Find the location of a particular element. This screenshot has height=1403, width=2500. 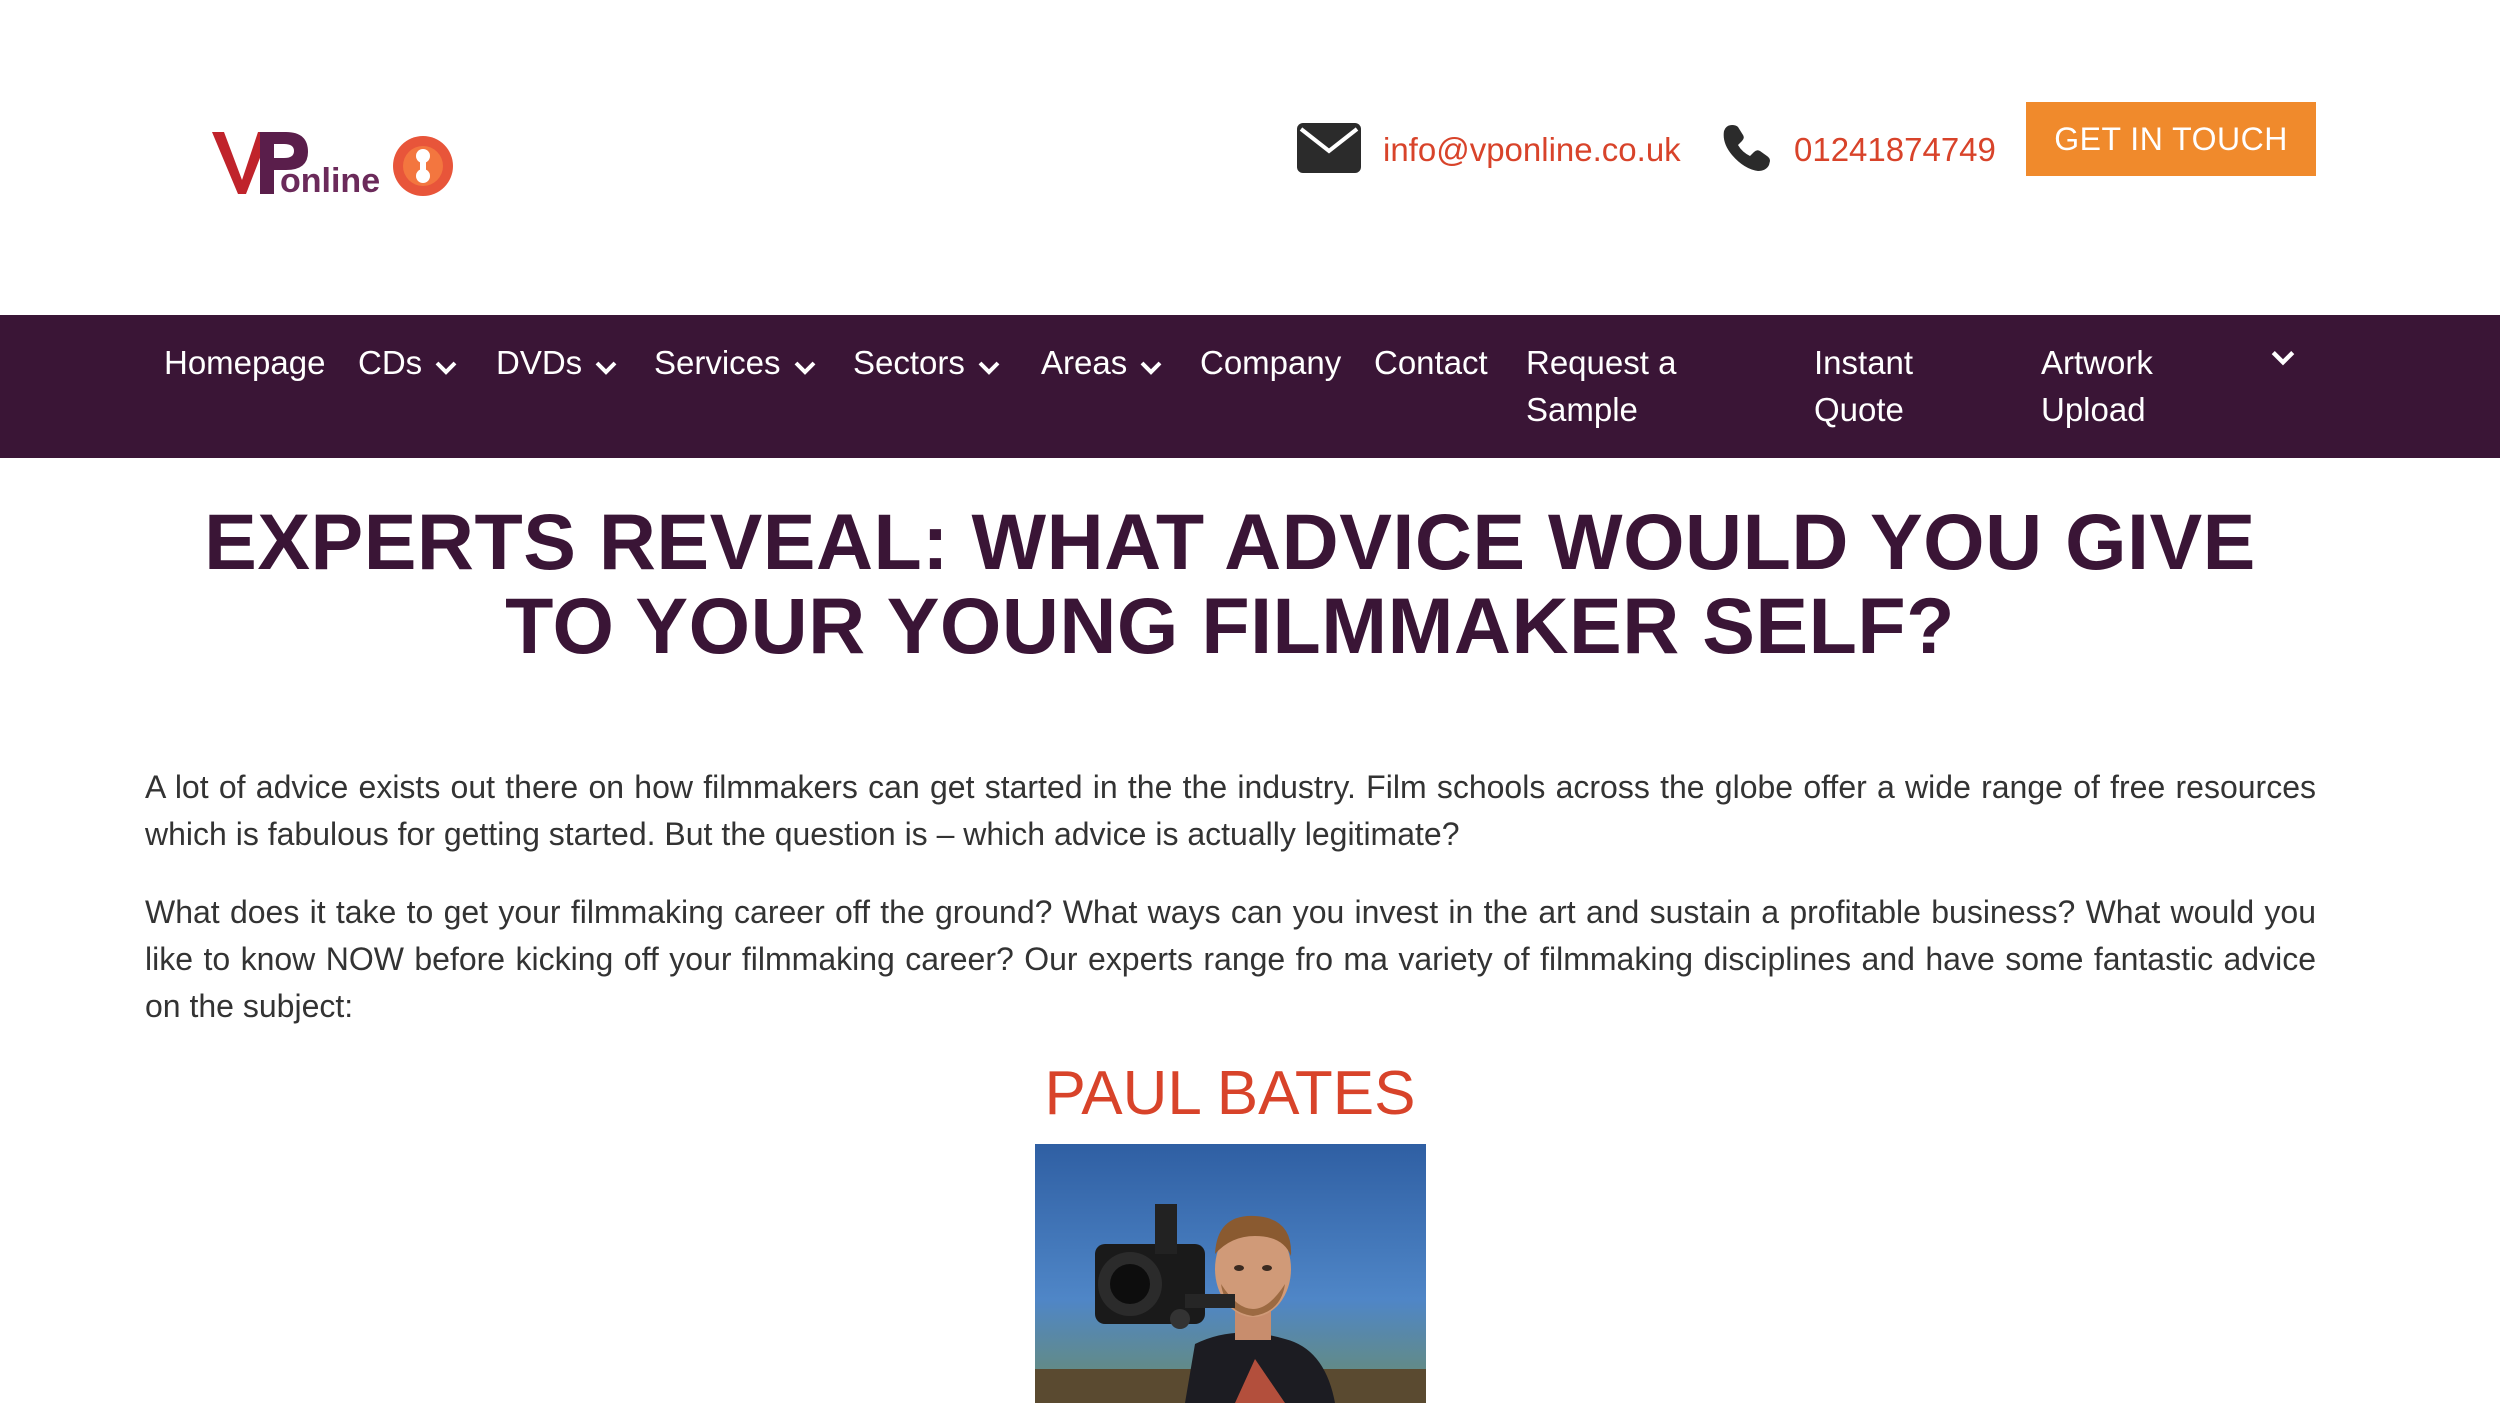

nav-item-cds: CDs is located at coordinates (408, 365).